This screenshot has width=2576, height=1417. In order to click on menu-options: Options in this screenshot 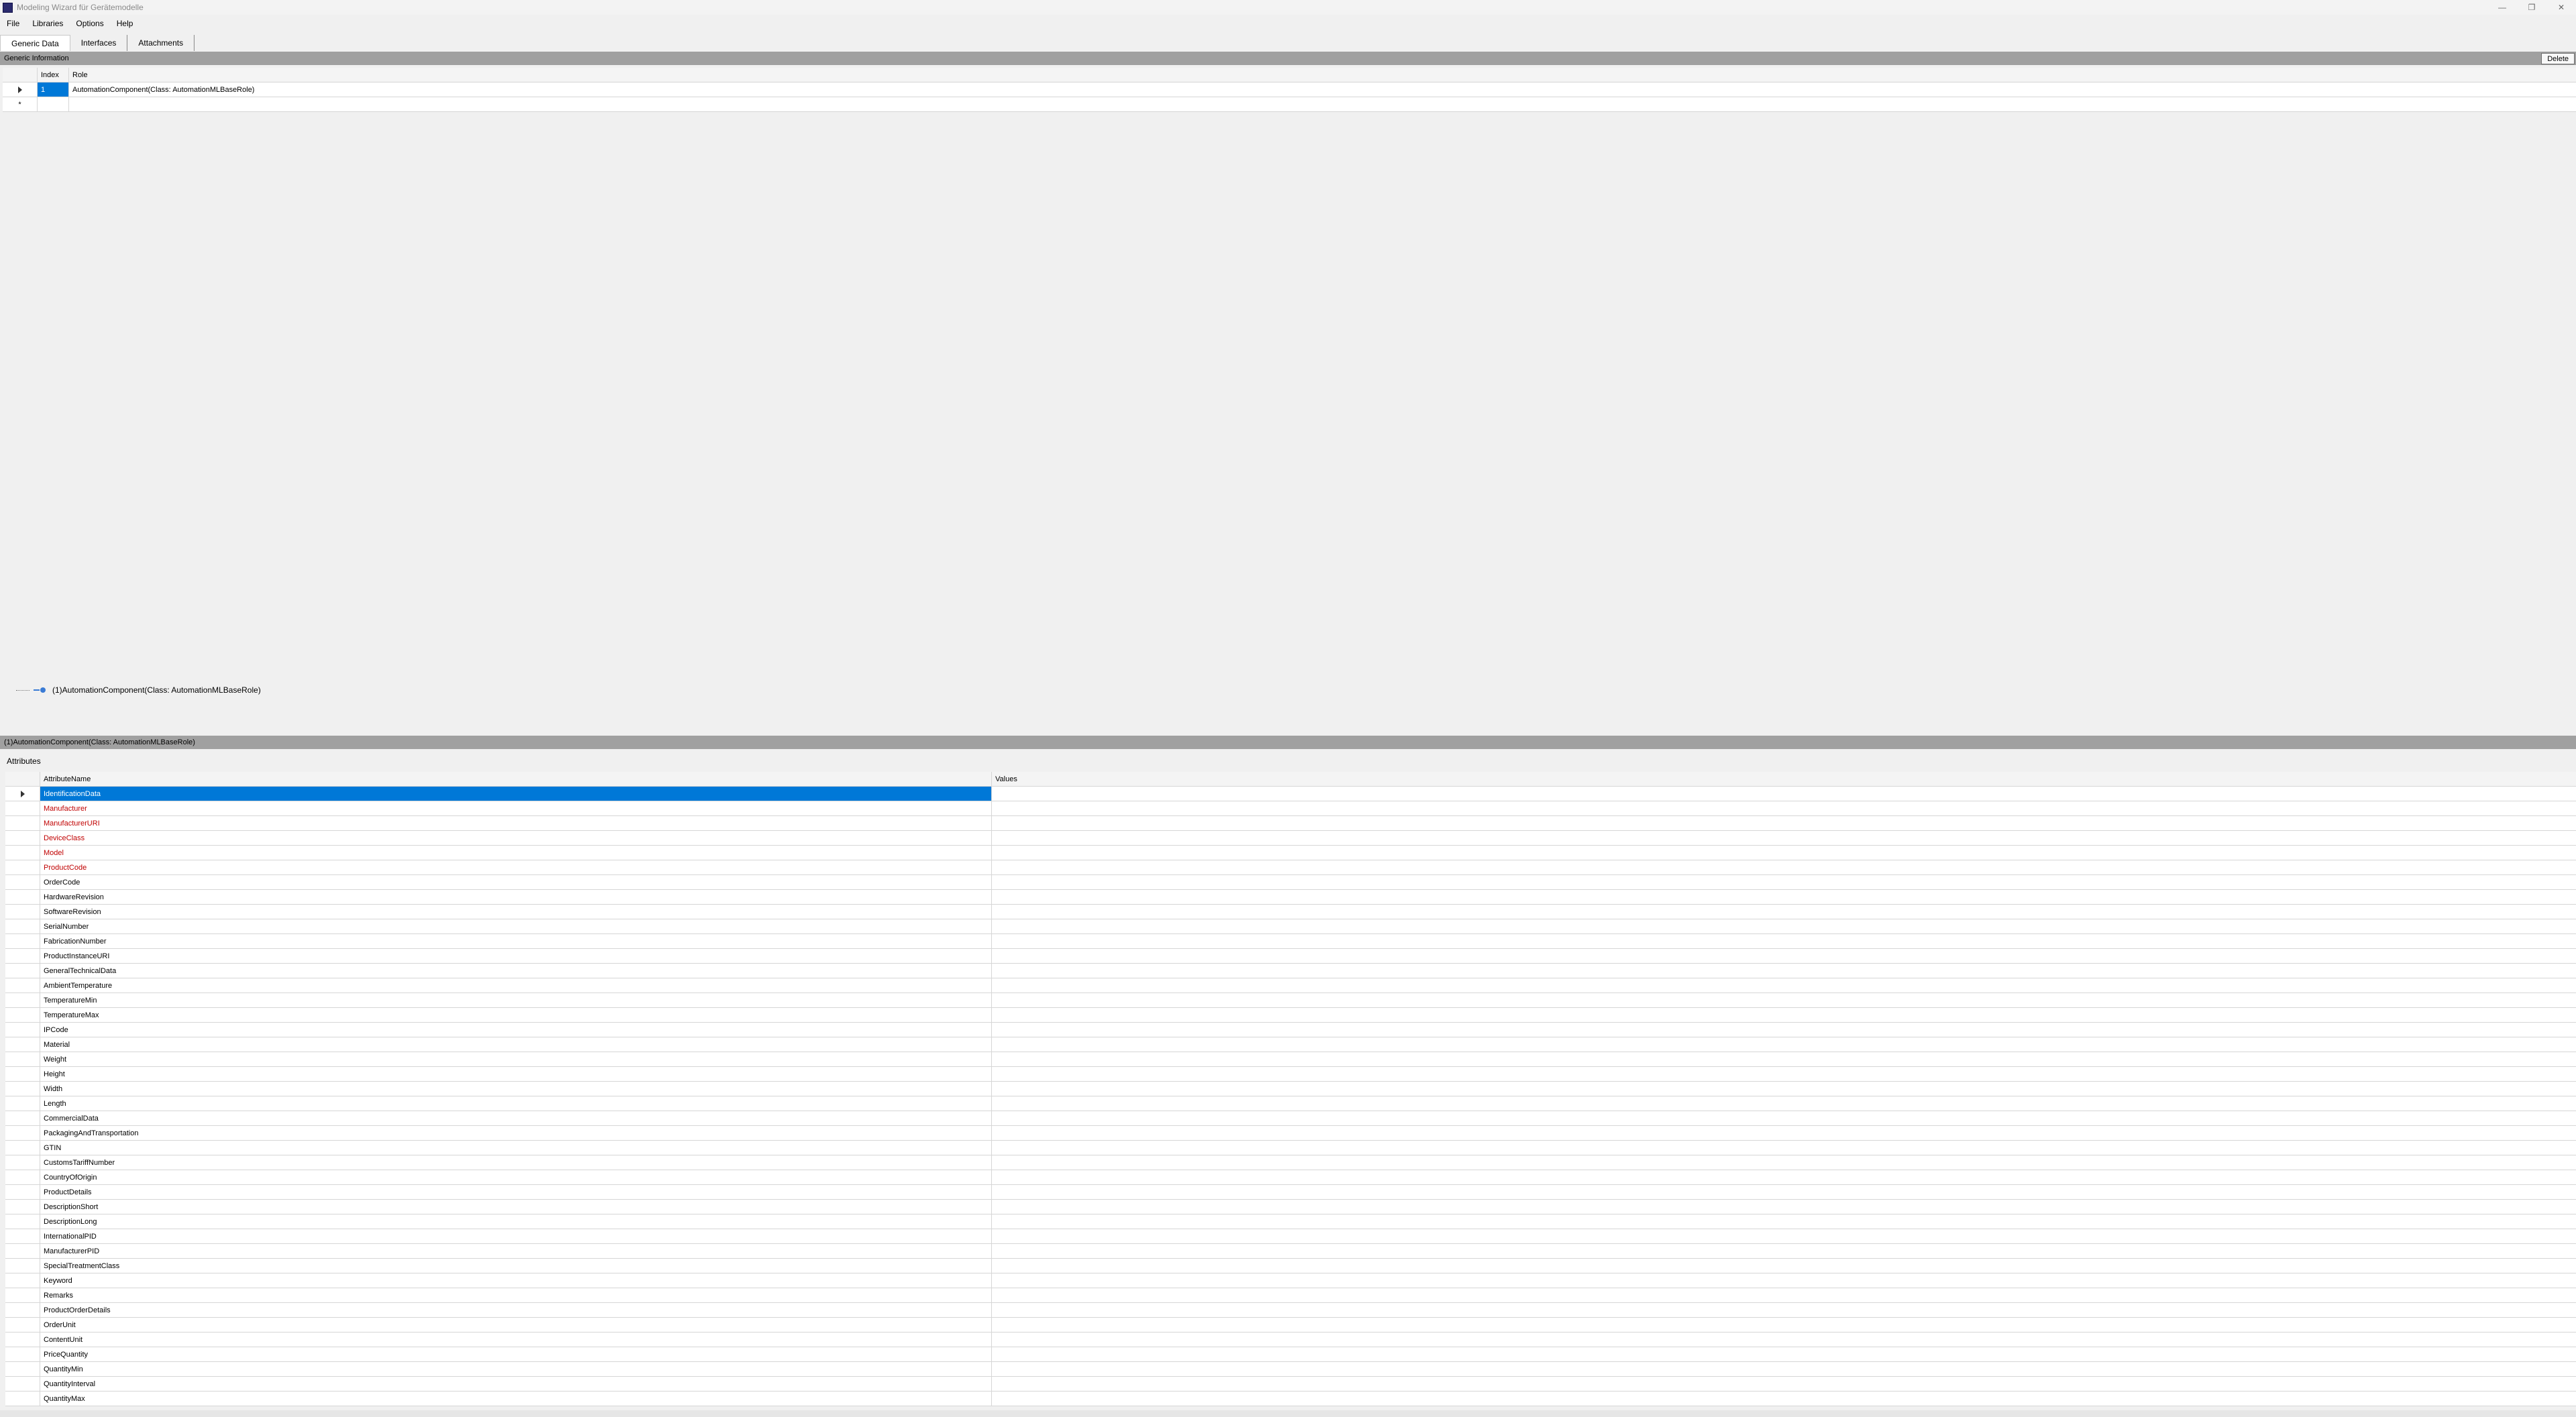, I will do `click(89, 23)`.